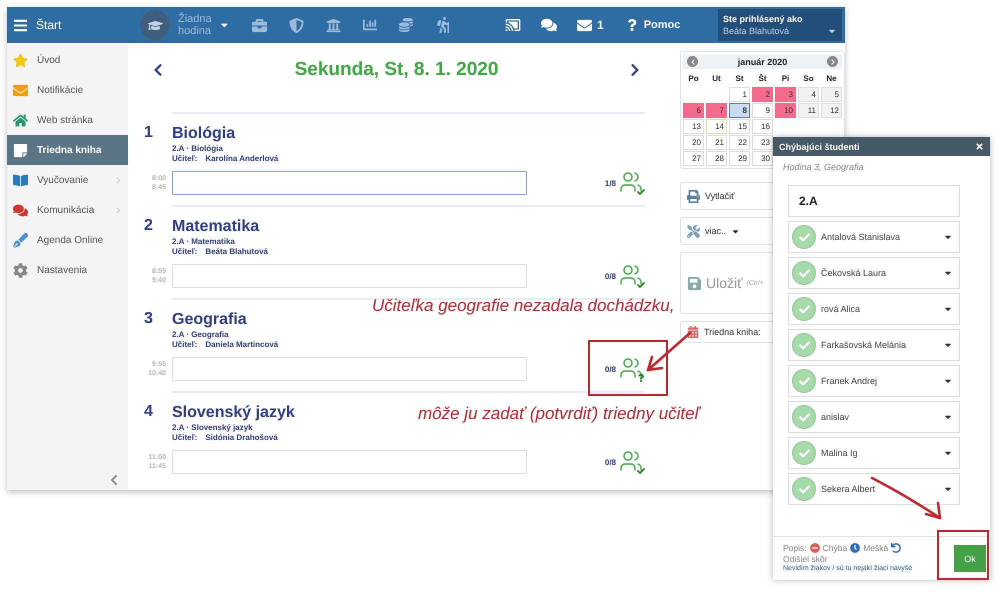  I want to click on calendar-day: 12, so click(831, 110).